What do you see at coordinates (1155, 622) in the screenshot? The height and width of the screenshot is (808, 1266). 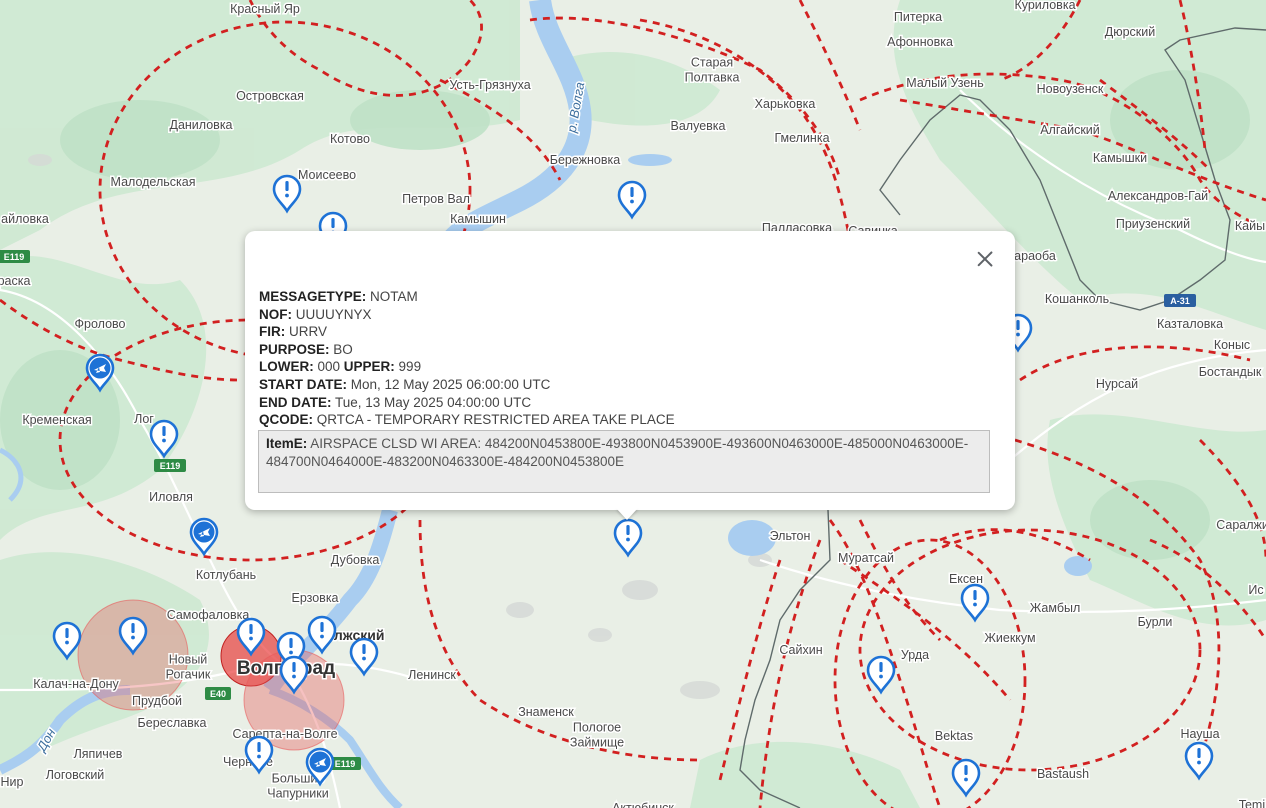 I see `place-label-burli: Бурли` at bounding box center [1155, 622].